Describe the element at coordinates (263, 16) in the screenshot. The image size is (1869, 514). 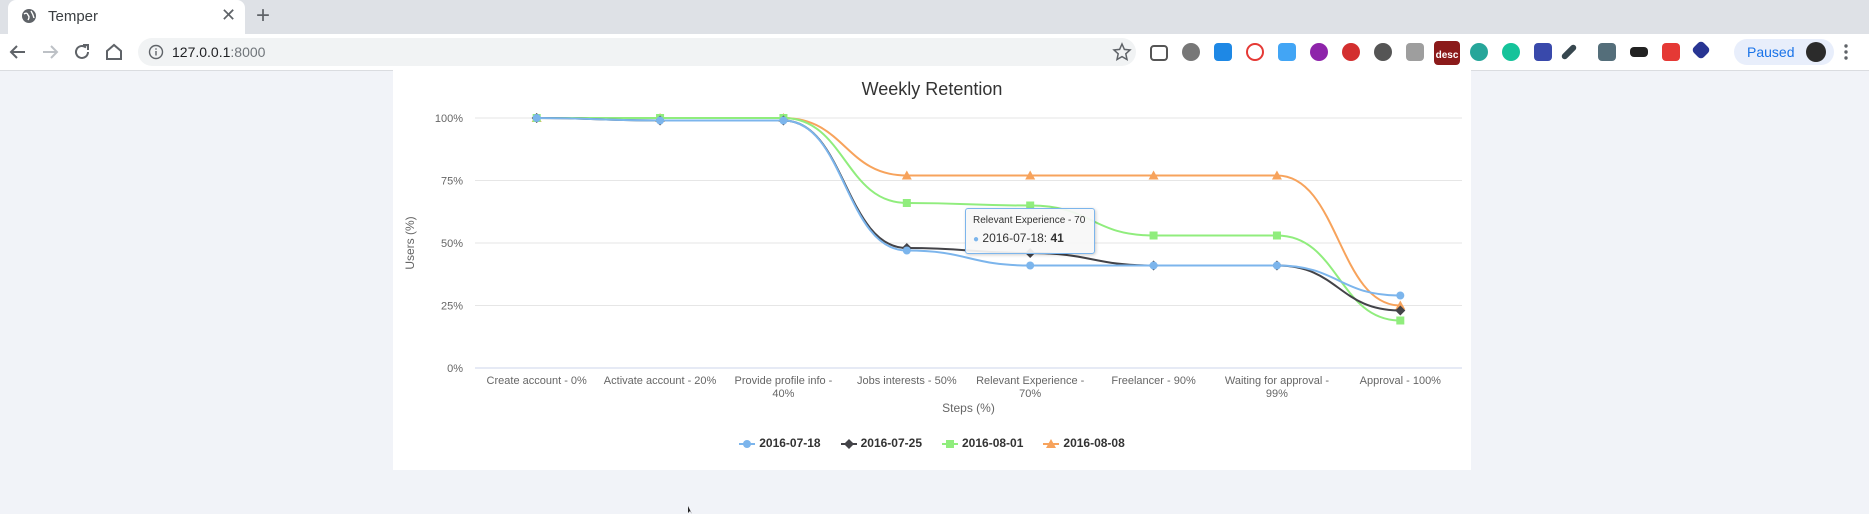
I see `new-tab-icon: +` at that location.